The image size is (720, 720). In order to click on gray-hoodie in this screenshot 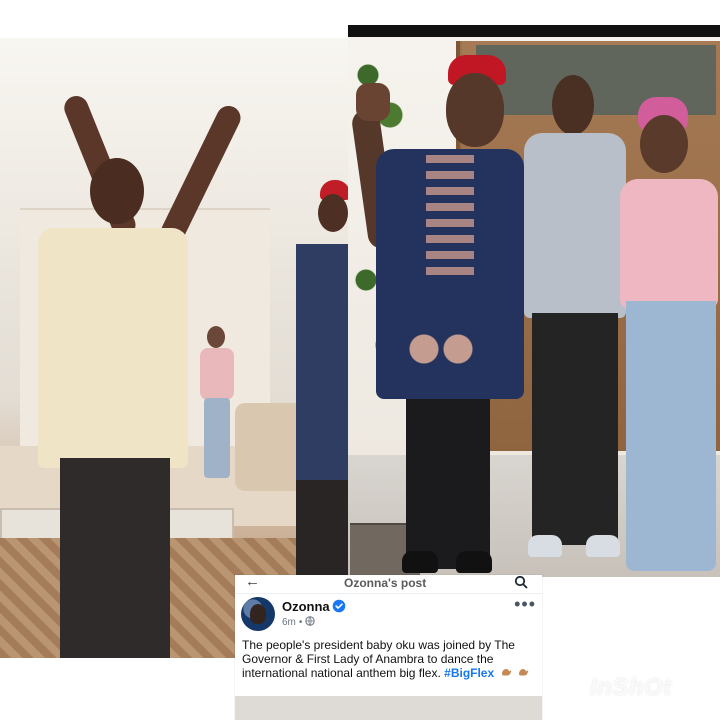, I will do `click(575, 225)`.